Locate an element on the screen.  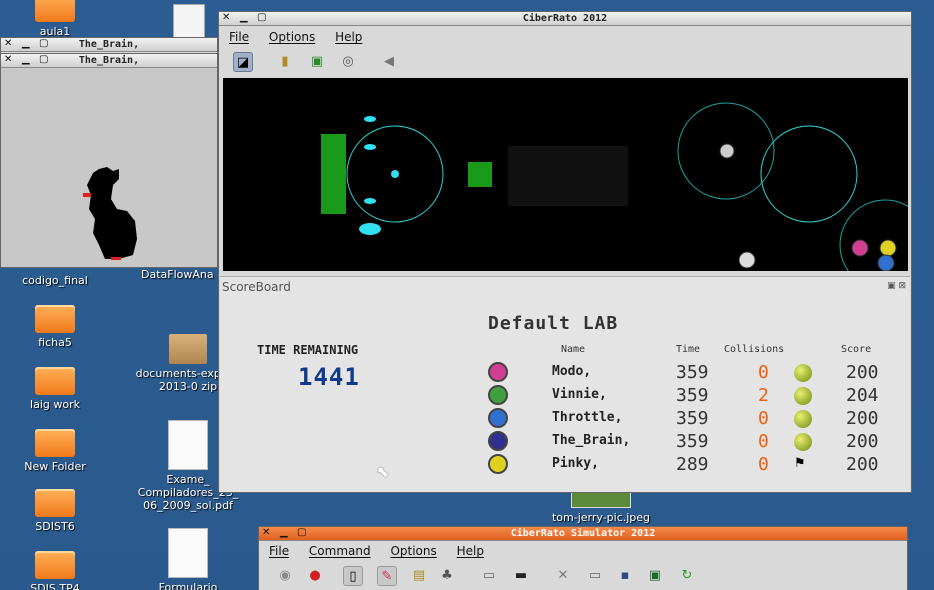
desktop-icon-aula1: aula1 is located at coordinates (55, 19).